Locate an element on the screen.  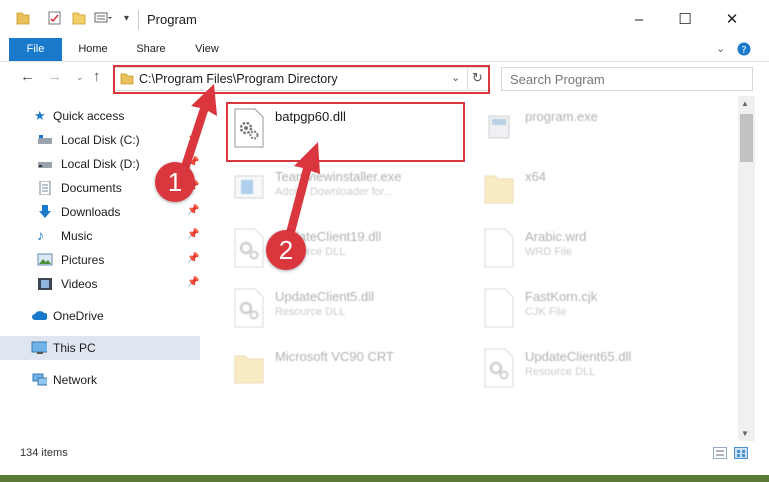
file-name: FastKorn.cjk is located at coordinates (561, 296).